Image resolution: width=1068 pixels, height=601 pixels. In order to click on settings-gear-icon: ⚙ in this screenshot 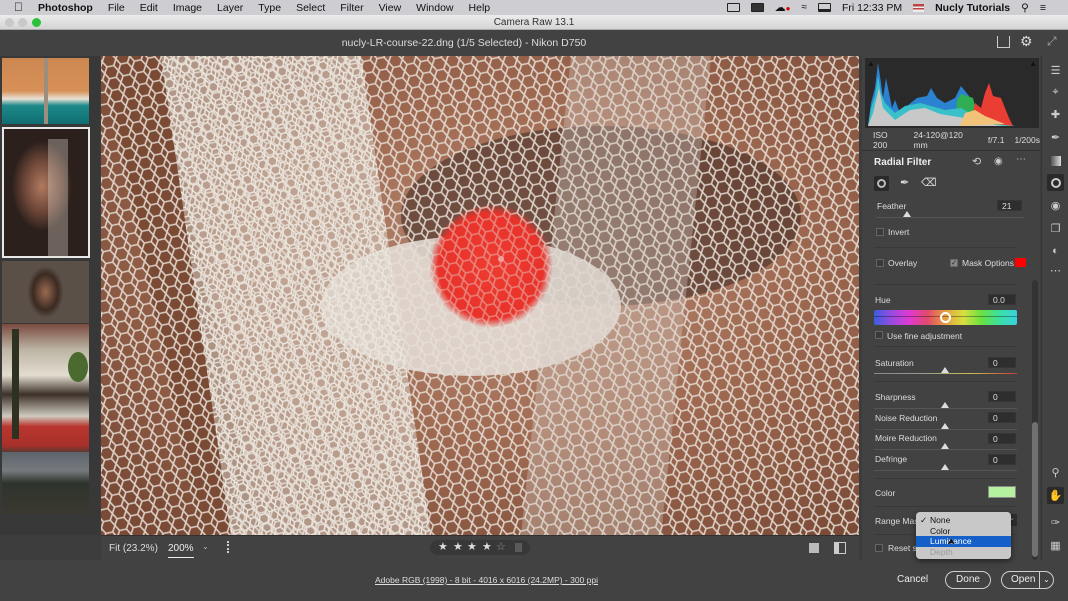, I will do `click(1026, 41)`.